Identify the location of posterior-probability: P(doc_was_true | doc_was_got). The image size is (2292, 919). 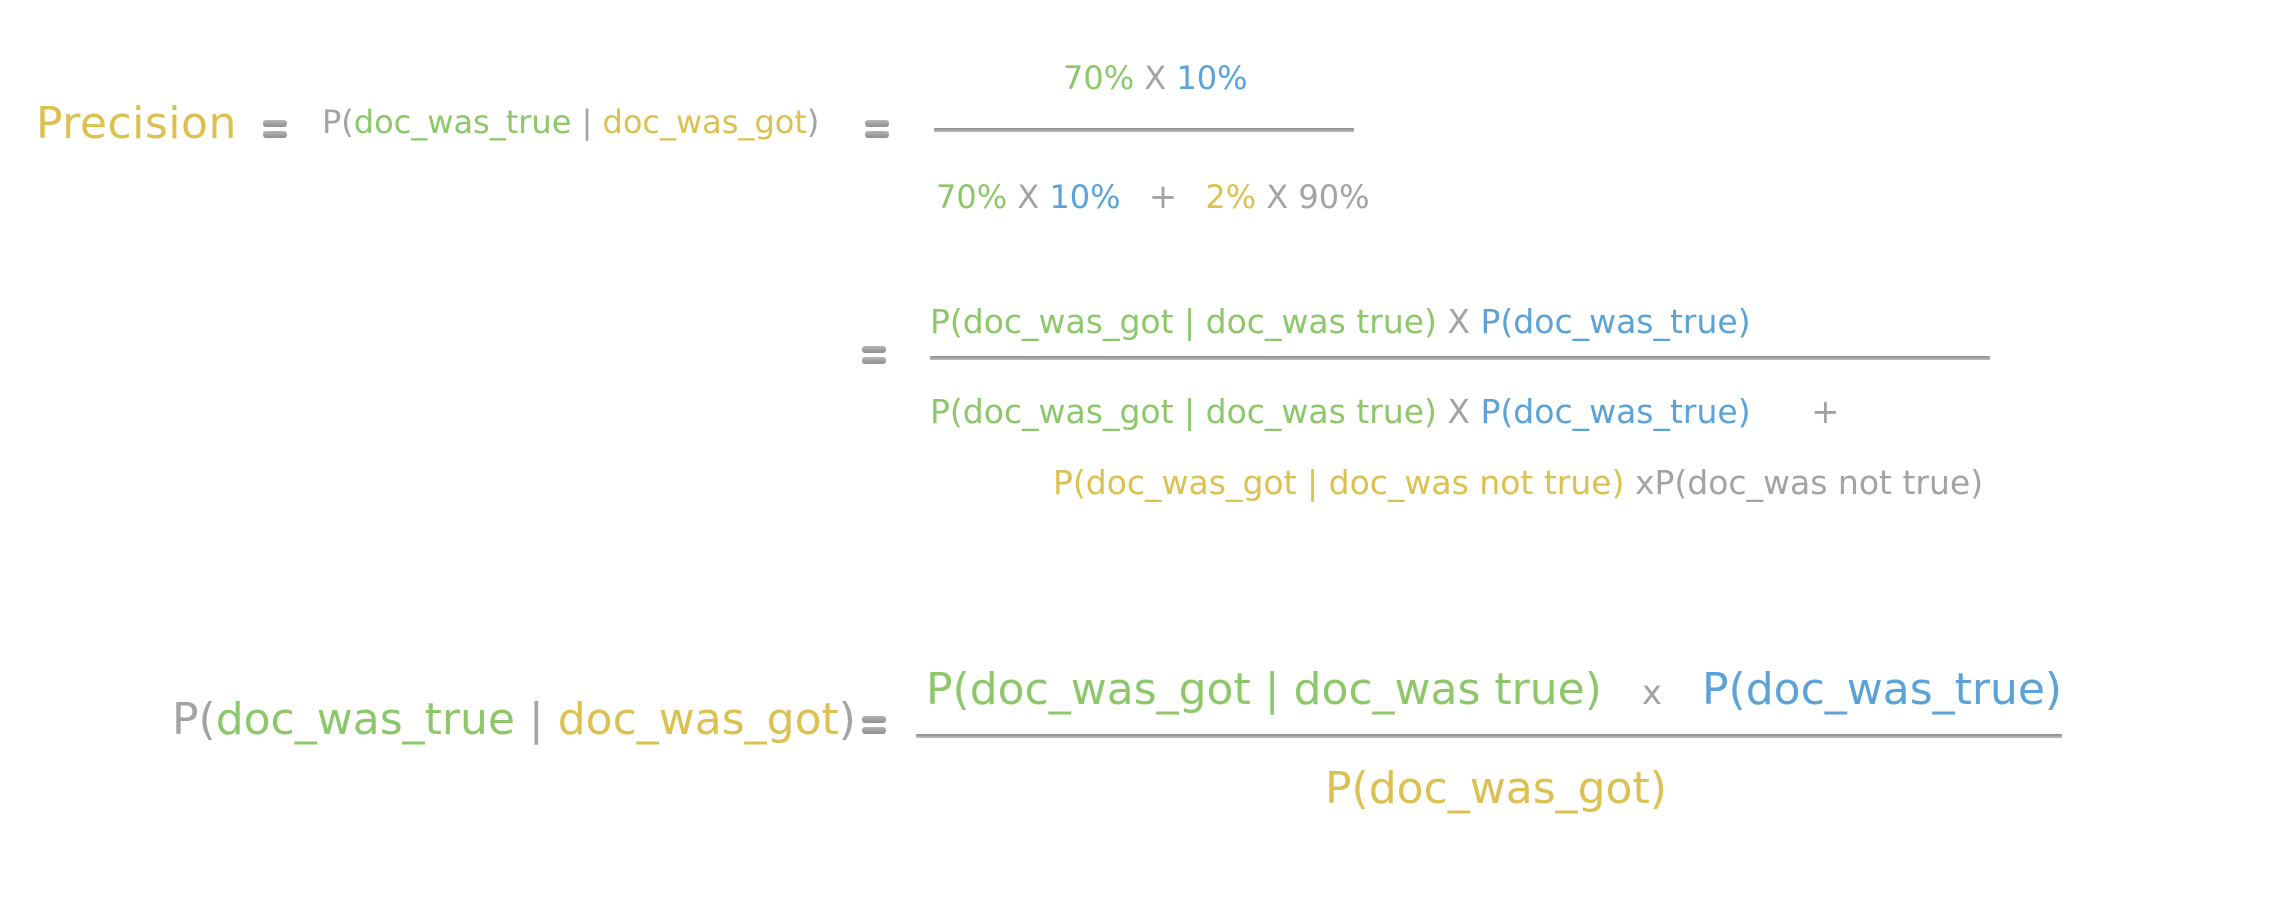
(514, 720).